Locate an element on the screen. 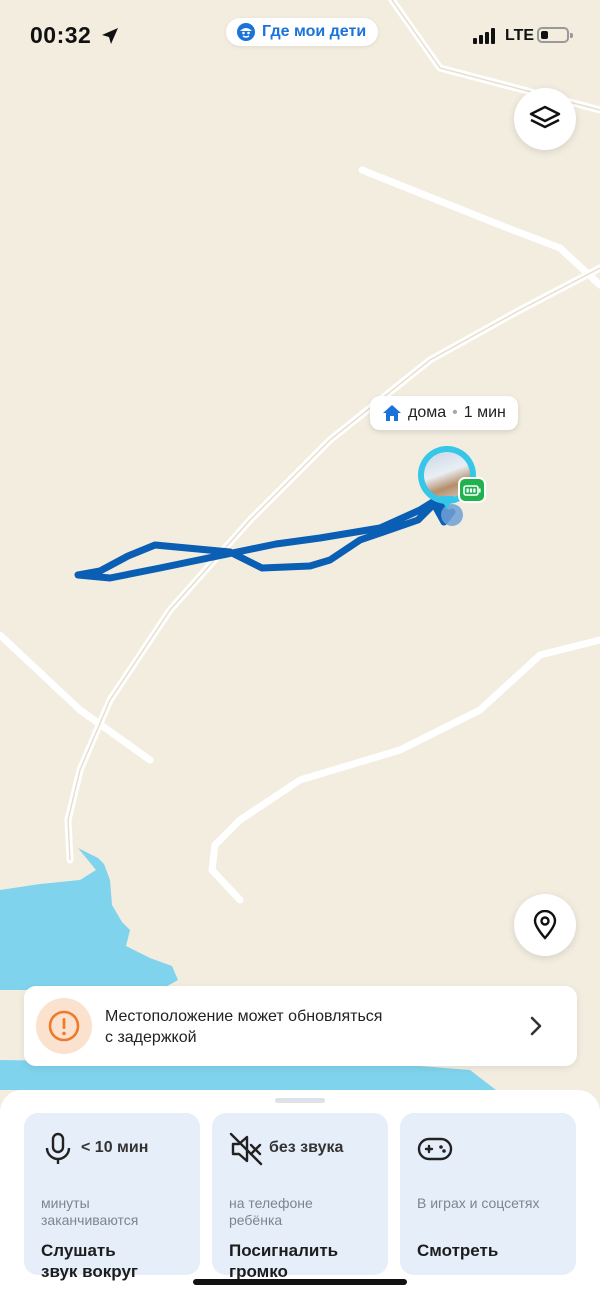 This screenshot has width=600, height=1297. warning-badge is located at coordinates (64, 1026).